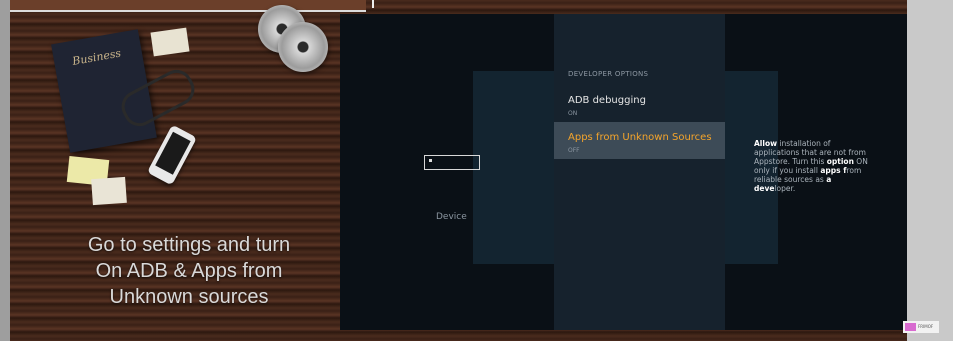 The height and width of the screenshot is (341, 953). I want to click on cd-disc-image, so click(303, 47).